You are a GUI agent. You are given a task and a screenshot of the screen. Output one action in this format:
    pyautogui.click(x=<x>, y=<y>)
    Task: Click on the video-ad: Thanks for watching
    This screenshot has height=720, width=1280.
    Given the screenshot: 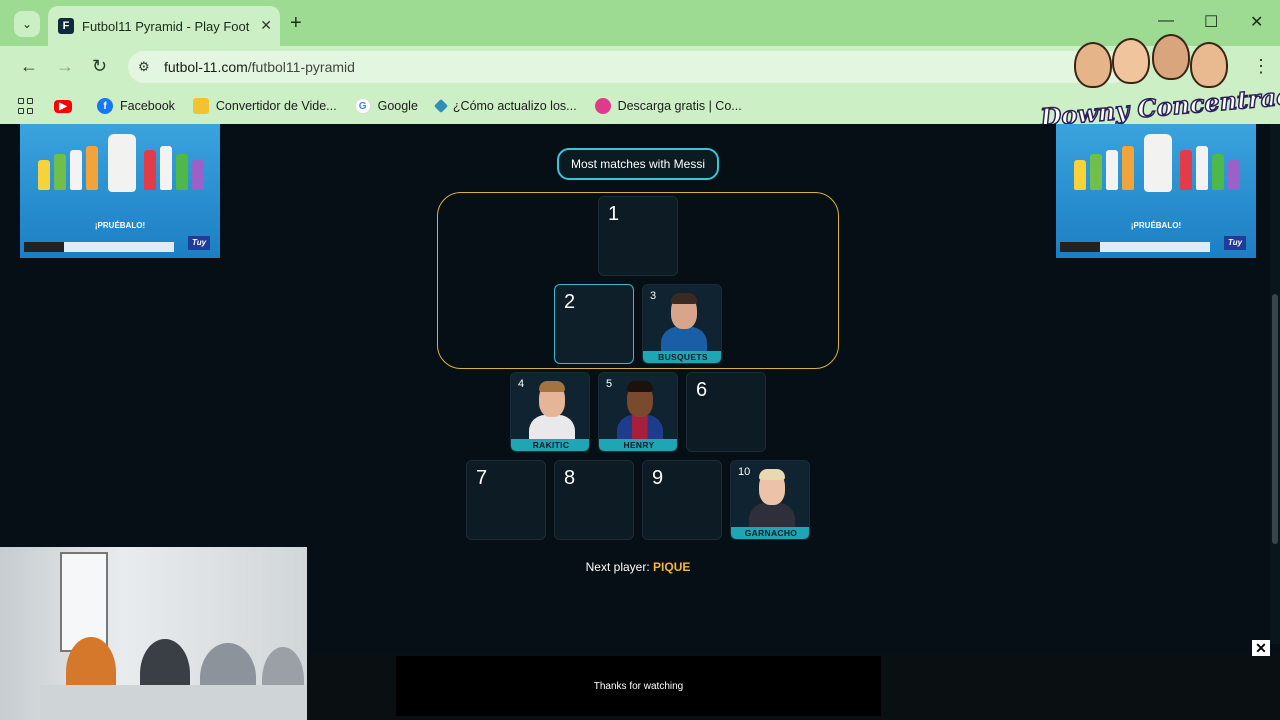 What is the action you would take?
    pyautogui.click(x=638, y=686)
    